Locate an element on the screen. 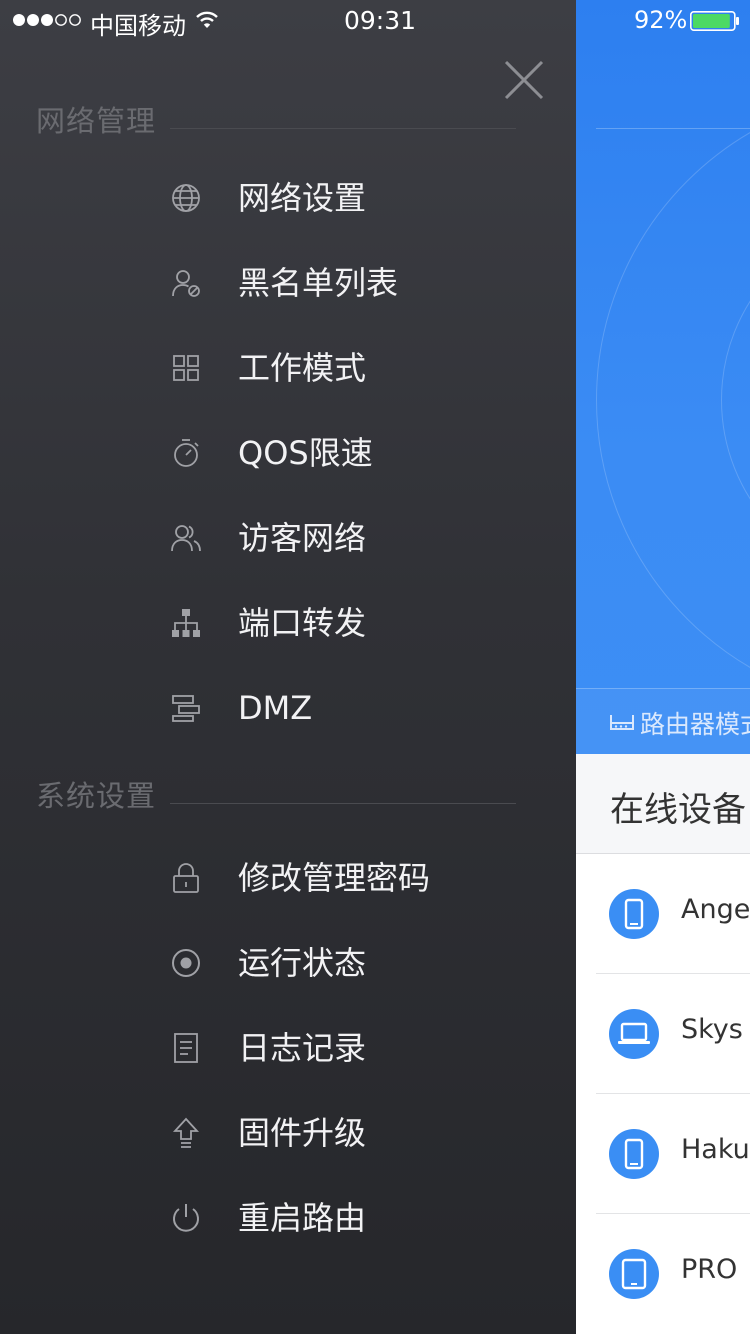 This screenshot has height=1334, width=750. document-icon is located at coordinates (186, 1048).